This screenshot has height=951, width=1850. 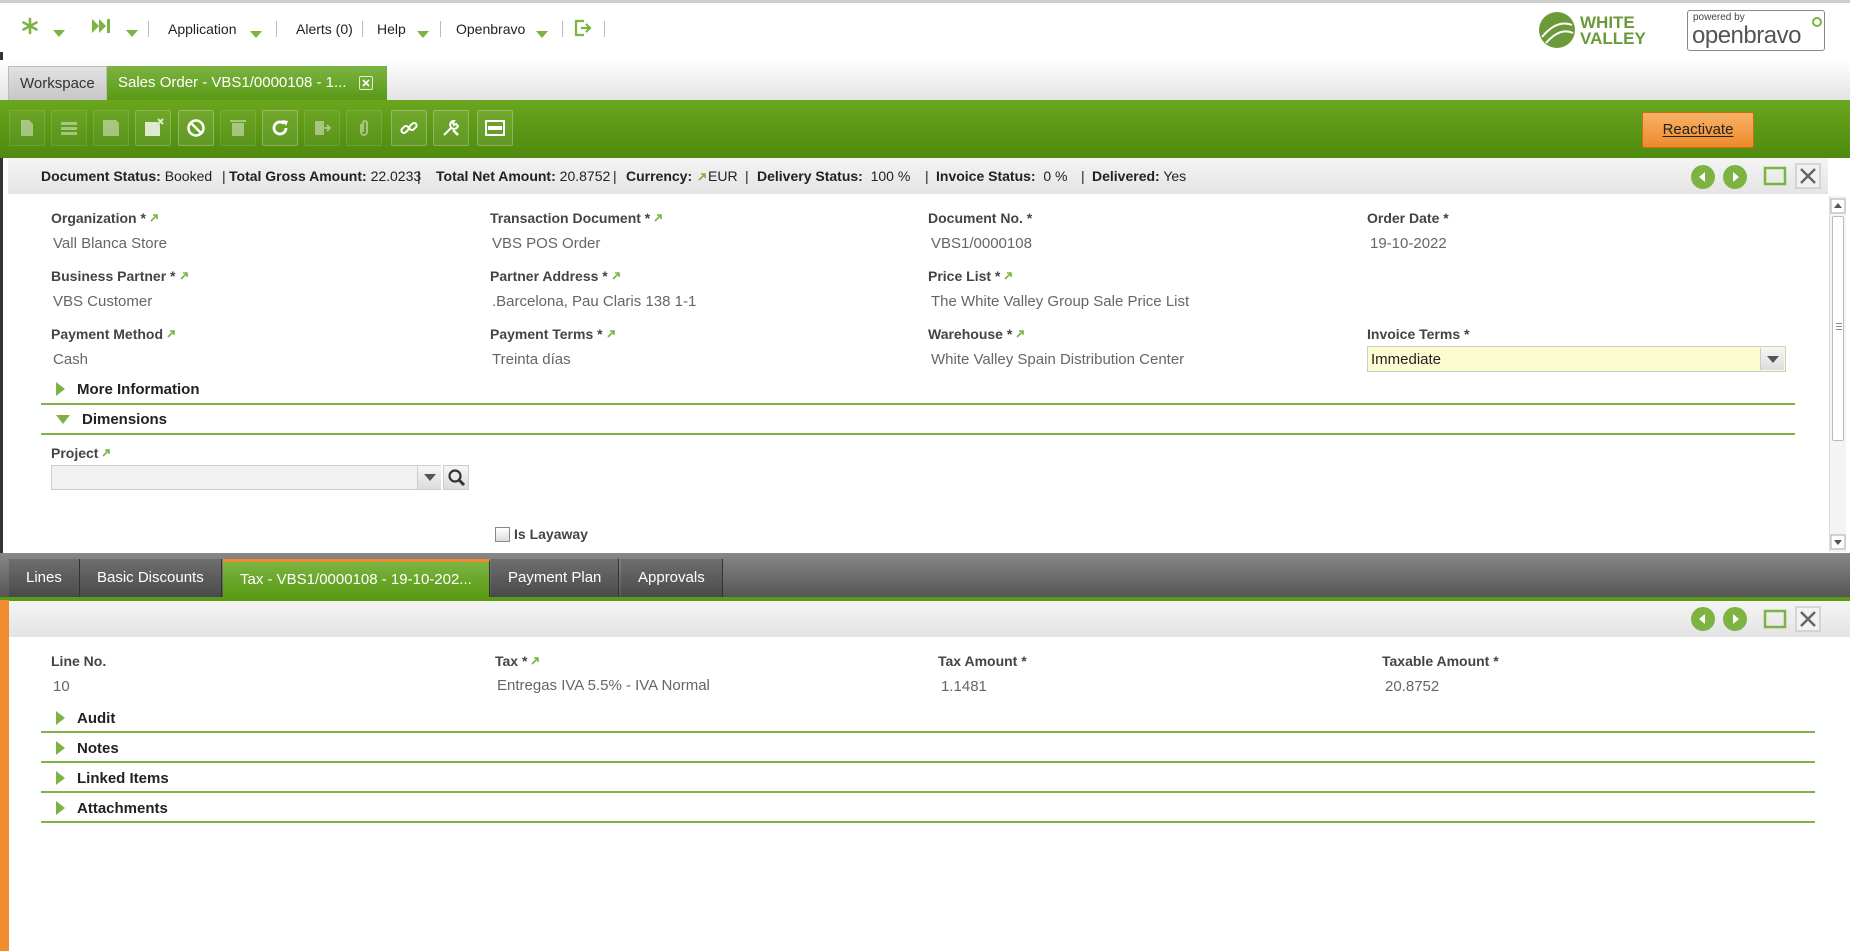 What do you see at coordinates (603, 685) in the screenshot?
I see `tax-value: Entregas IVA 5.5% - IVA Normal` at bounding box center [603, 685].